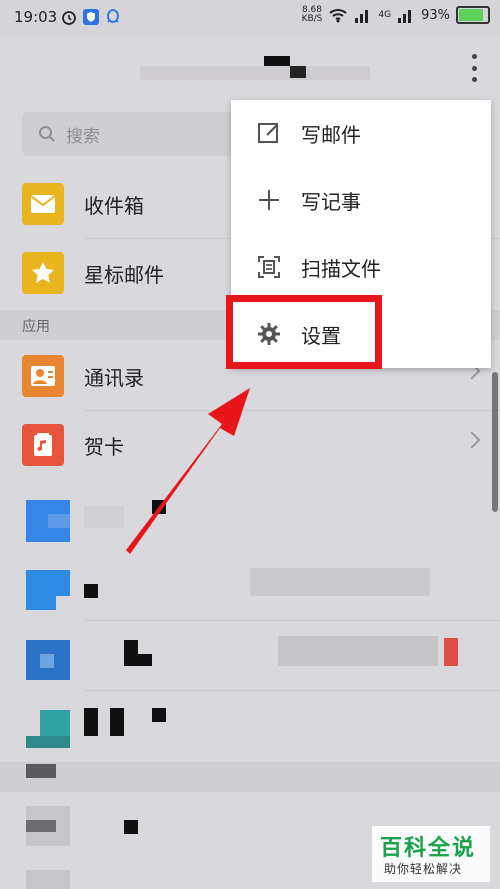  I want to click on watermark-logo: 百科全说 助你轻松解决, so click(431, 854).